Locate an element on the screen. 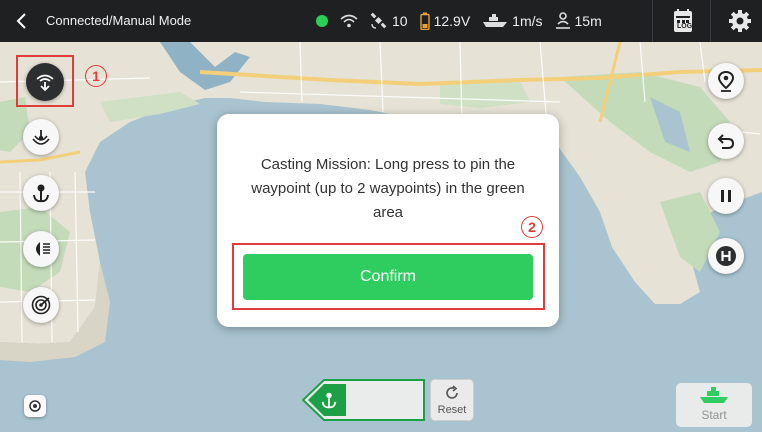  log-calendar-icon is located at coordinates (683, 20).